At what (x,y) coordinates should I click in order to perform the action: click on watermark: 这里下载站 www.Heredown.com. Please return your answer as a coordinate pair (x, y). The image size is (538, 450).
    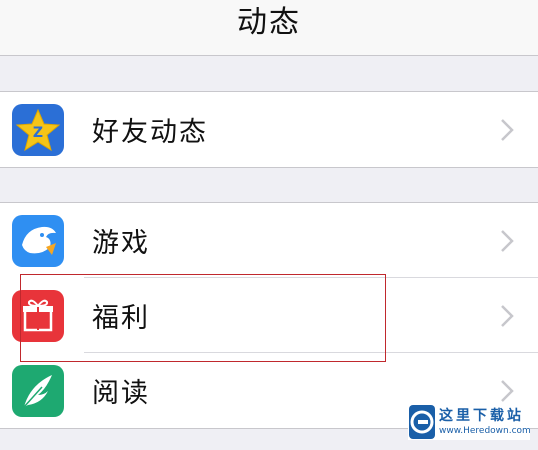
    Looking at the image, I should click on (469, 422).